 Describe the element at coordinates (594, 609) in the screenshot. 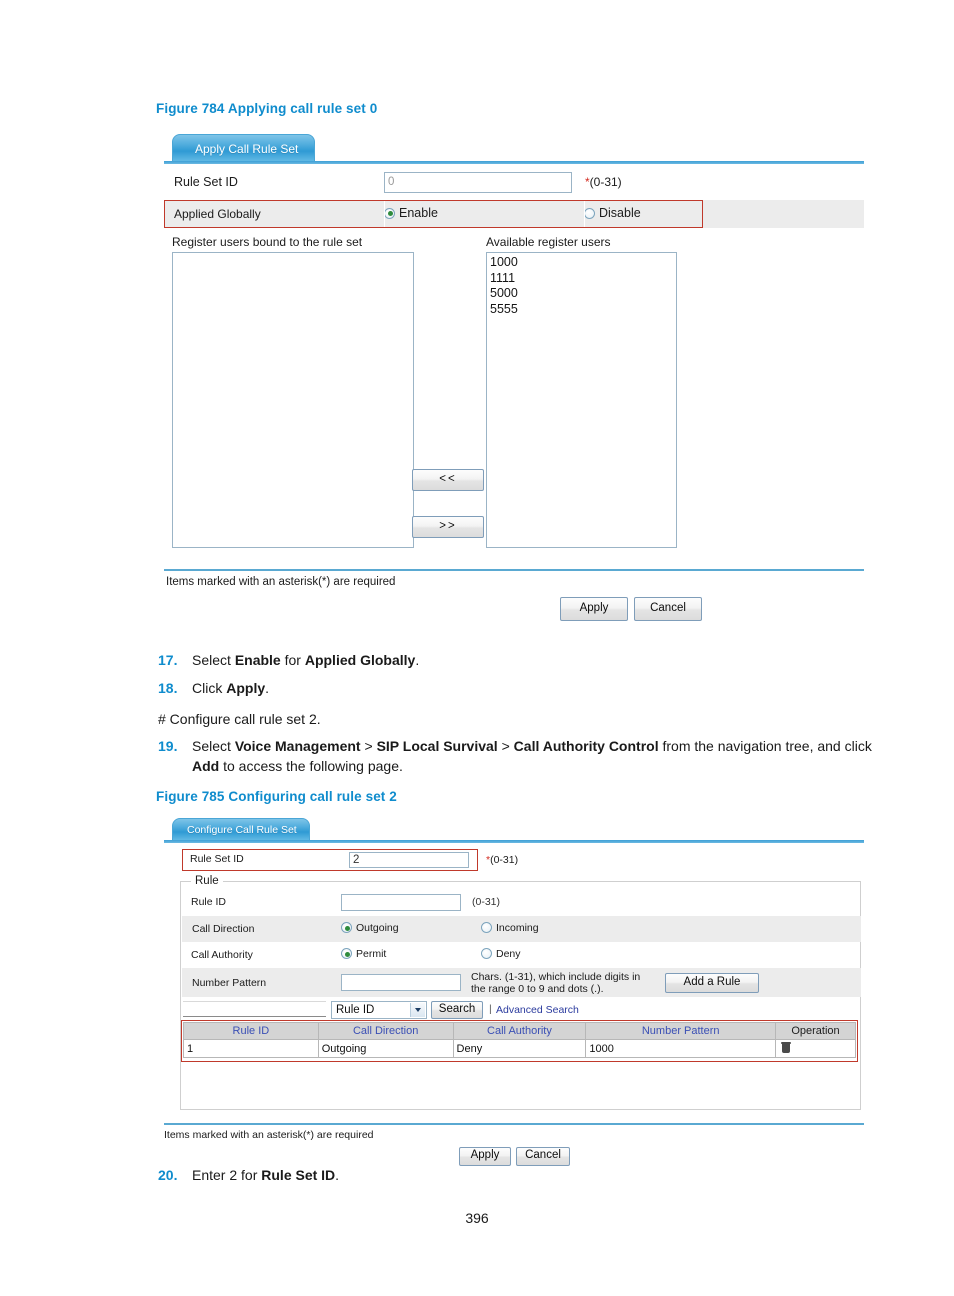

I see `apply-button-784: Apply` at that location.